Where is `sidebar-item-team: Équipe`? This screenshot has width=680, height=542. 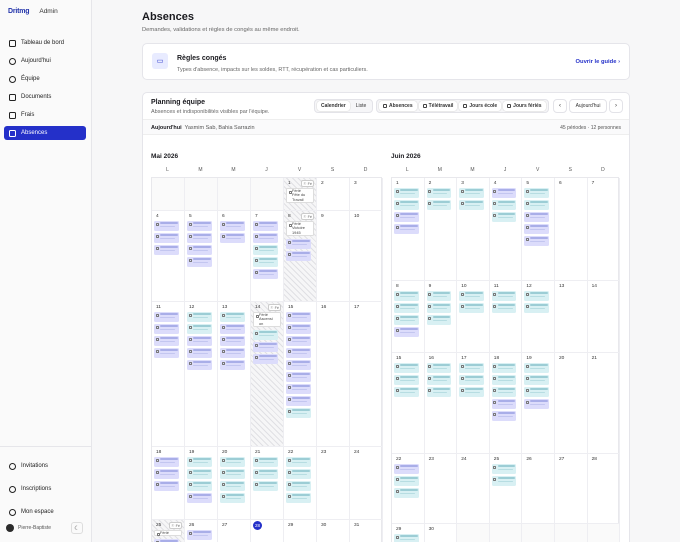
sidebar-item-team: Équipe is located at coordinates (45, 79).